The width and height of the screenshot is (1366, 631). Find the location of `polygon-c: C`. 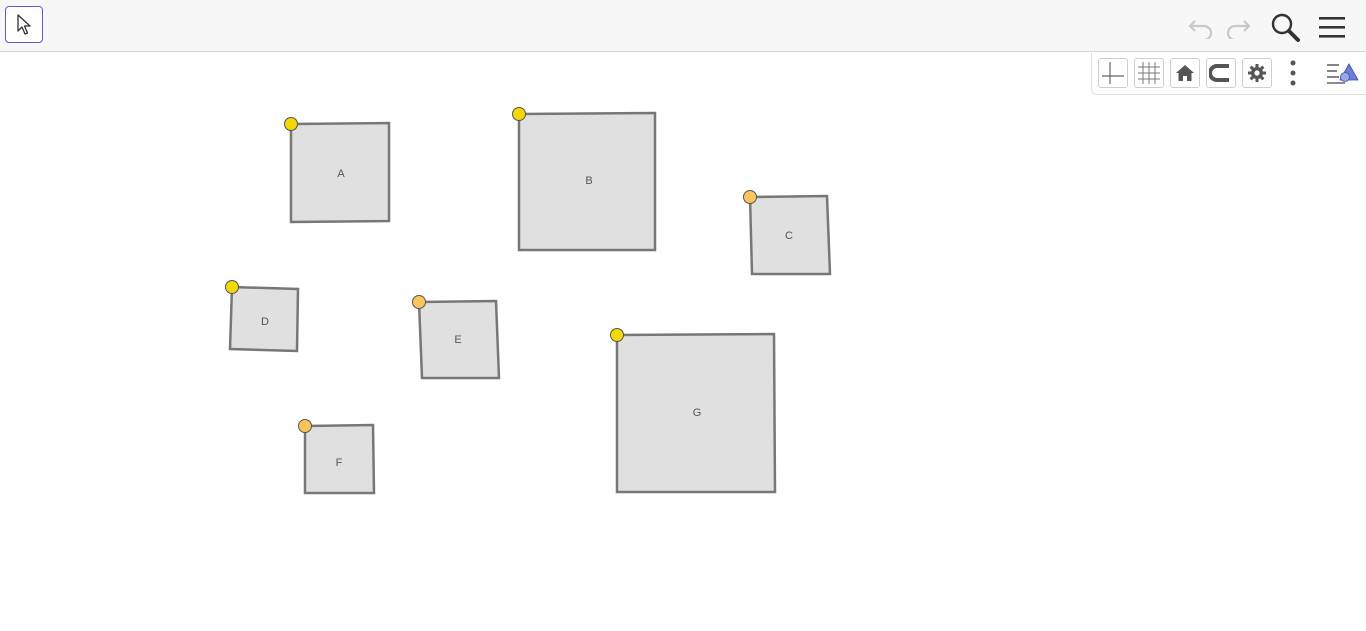

polygon-c: C is located at coordinates (787, 233).